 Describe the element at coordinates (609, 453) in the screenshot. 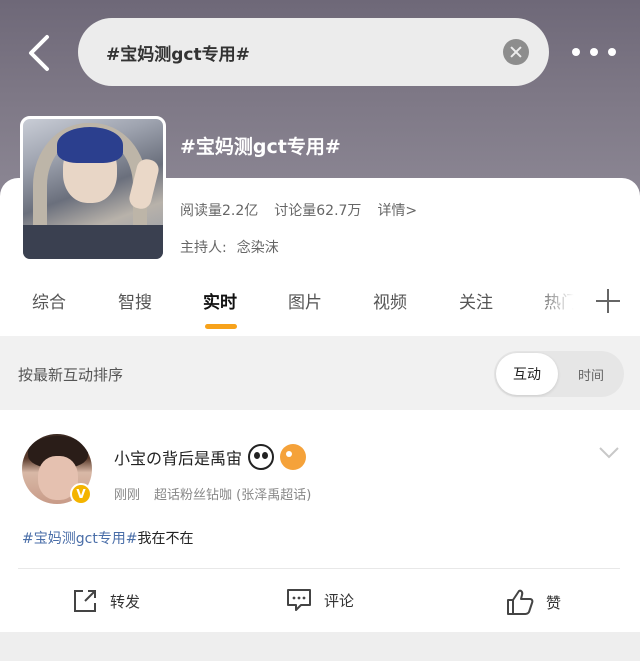

I see `chevron-down-icon` at that location.